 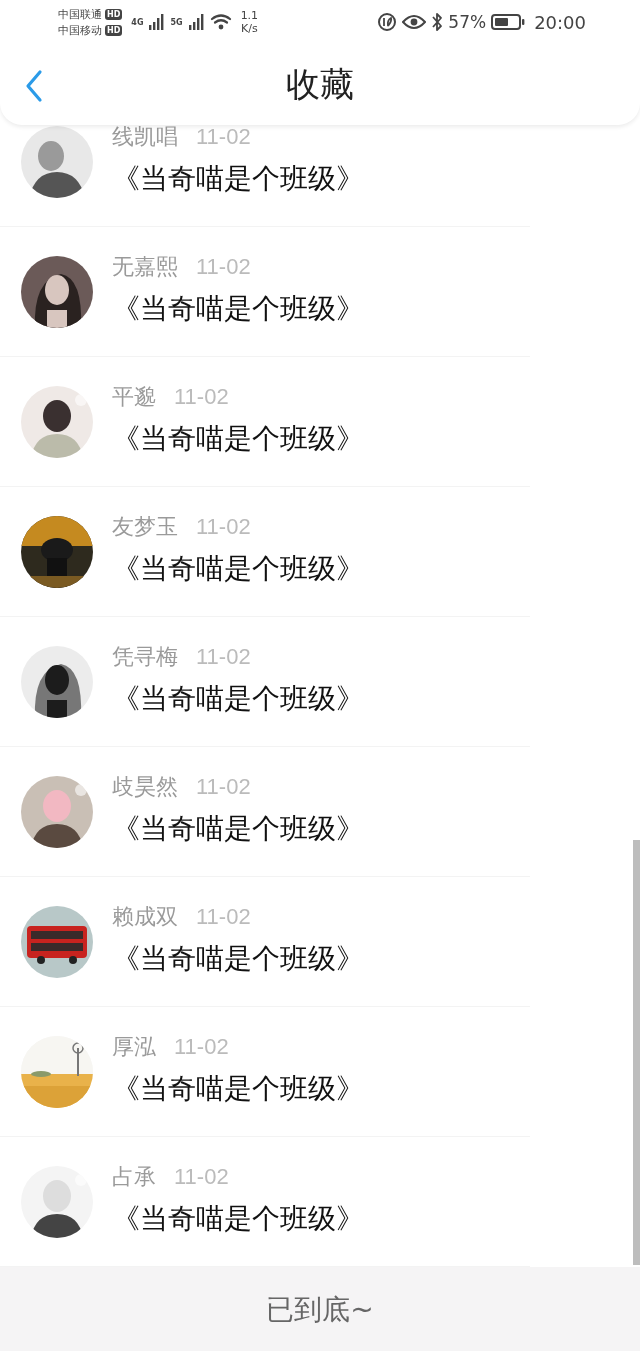 I want to click on user-name: 友梦玉, so click(x=145, y=527).